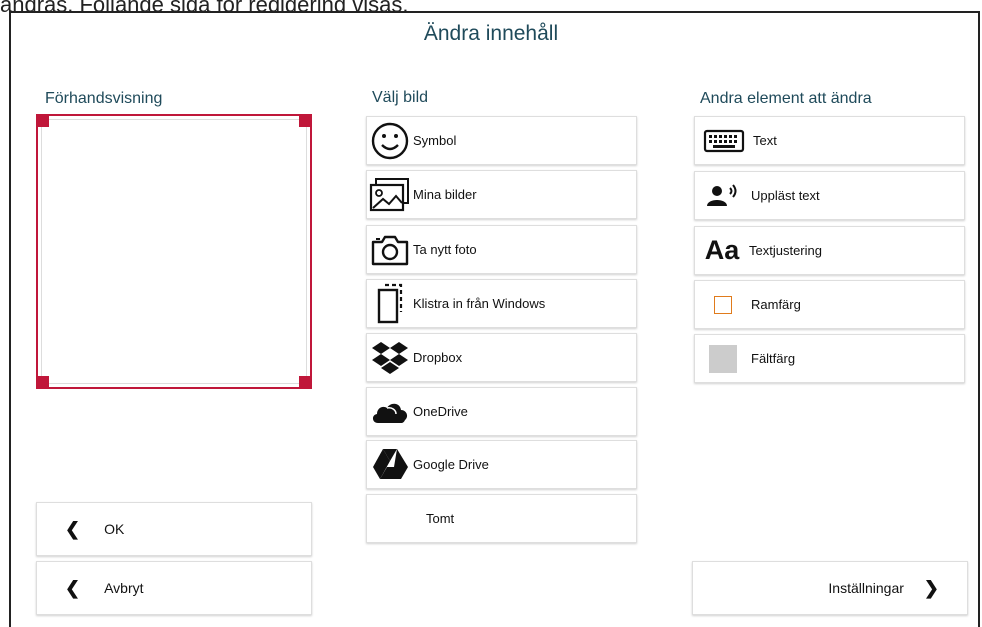 Image resolution: width=982 pixels, height=627 pixels. Describe the element at coordinates (501, 357) in the screenshot. I see `dropbox-button: Dropbox` at that location.